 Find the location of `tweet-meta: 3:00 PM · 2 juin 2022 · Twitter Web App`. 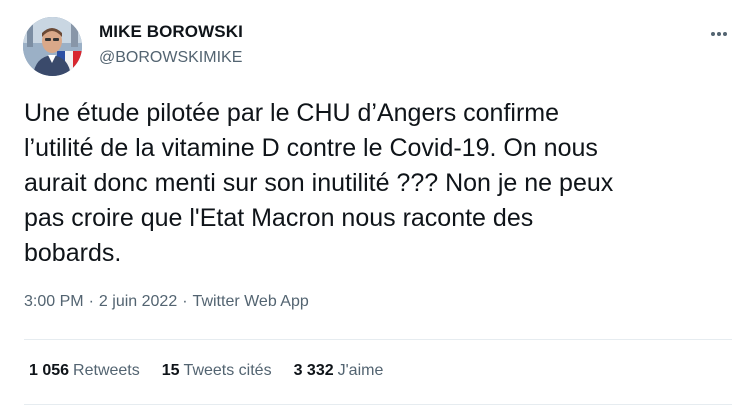

tweet-meta: 3:00 PM · 2 juin 2022 · Twitter Web App is located at coordinates (166, 302).